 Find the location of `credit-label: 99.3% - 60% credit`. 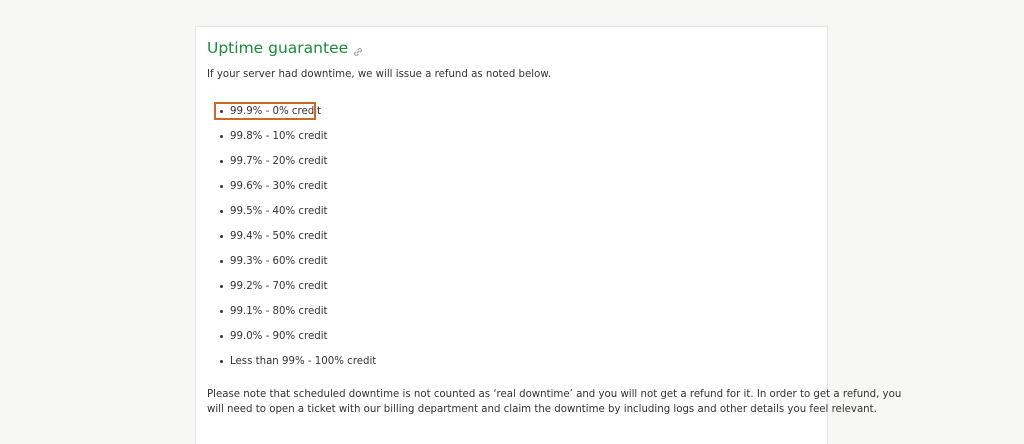

credit-label: 99.3% - 60% credit is located at coordinates (279, 261).